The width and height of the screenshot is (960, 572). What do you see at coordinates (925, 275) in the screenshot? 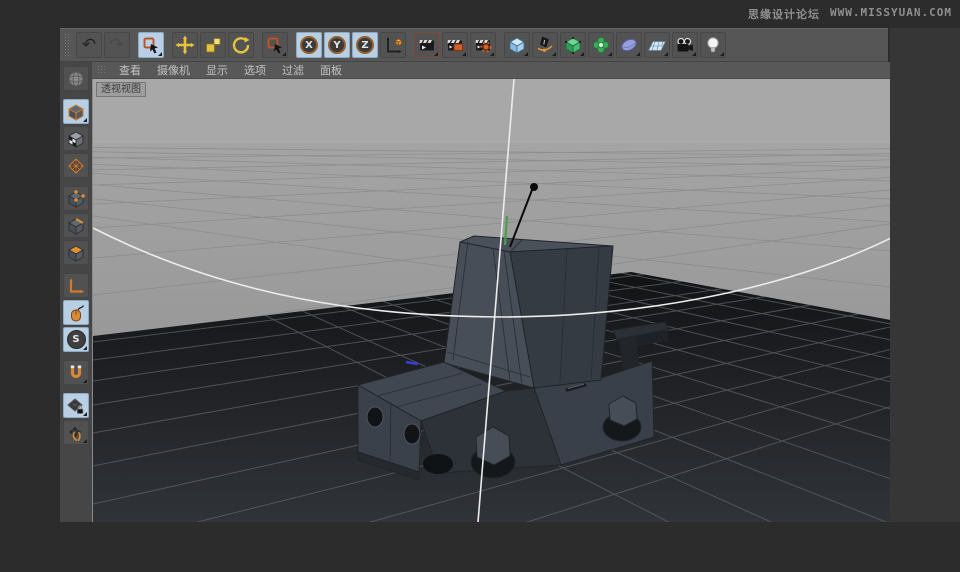
I see `right-spacer` at bounding box center [925, 275].